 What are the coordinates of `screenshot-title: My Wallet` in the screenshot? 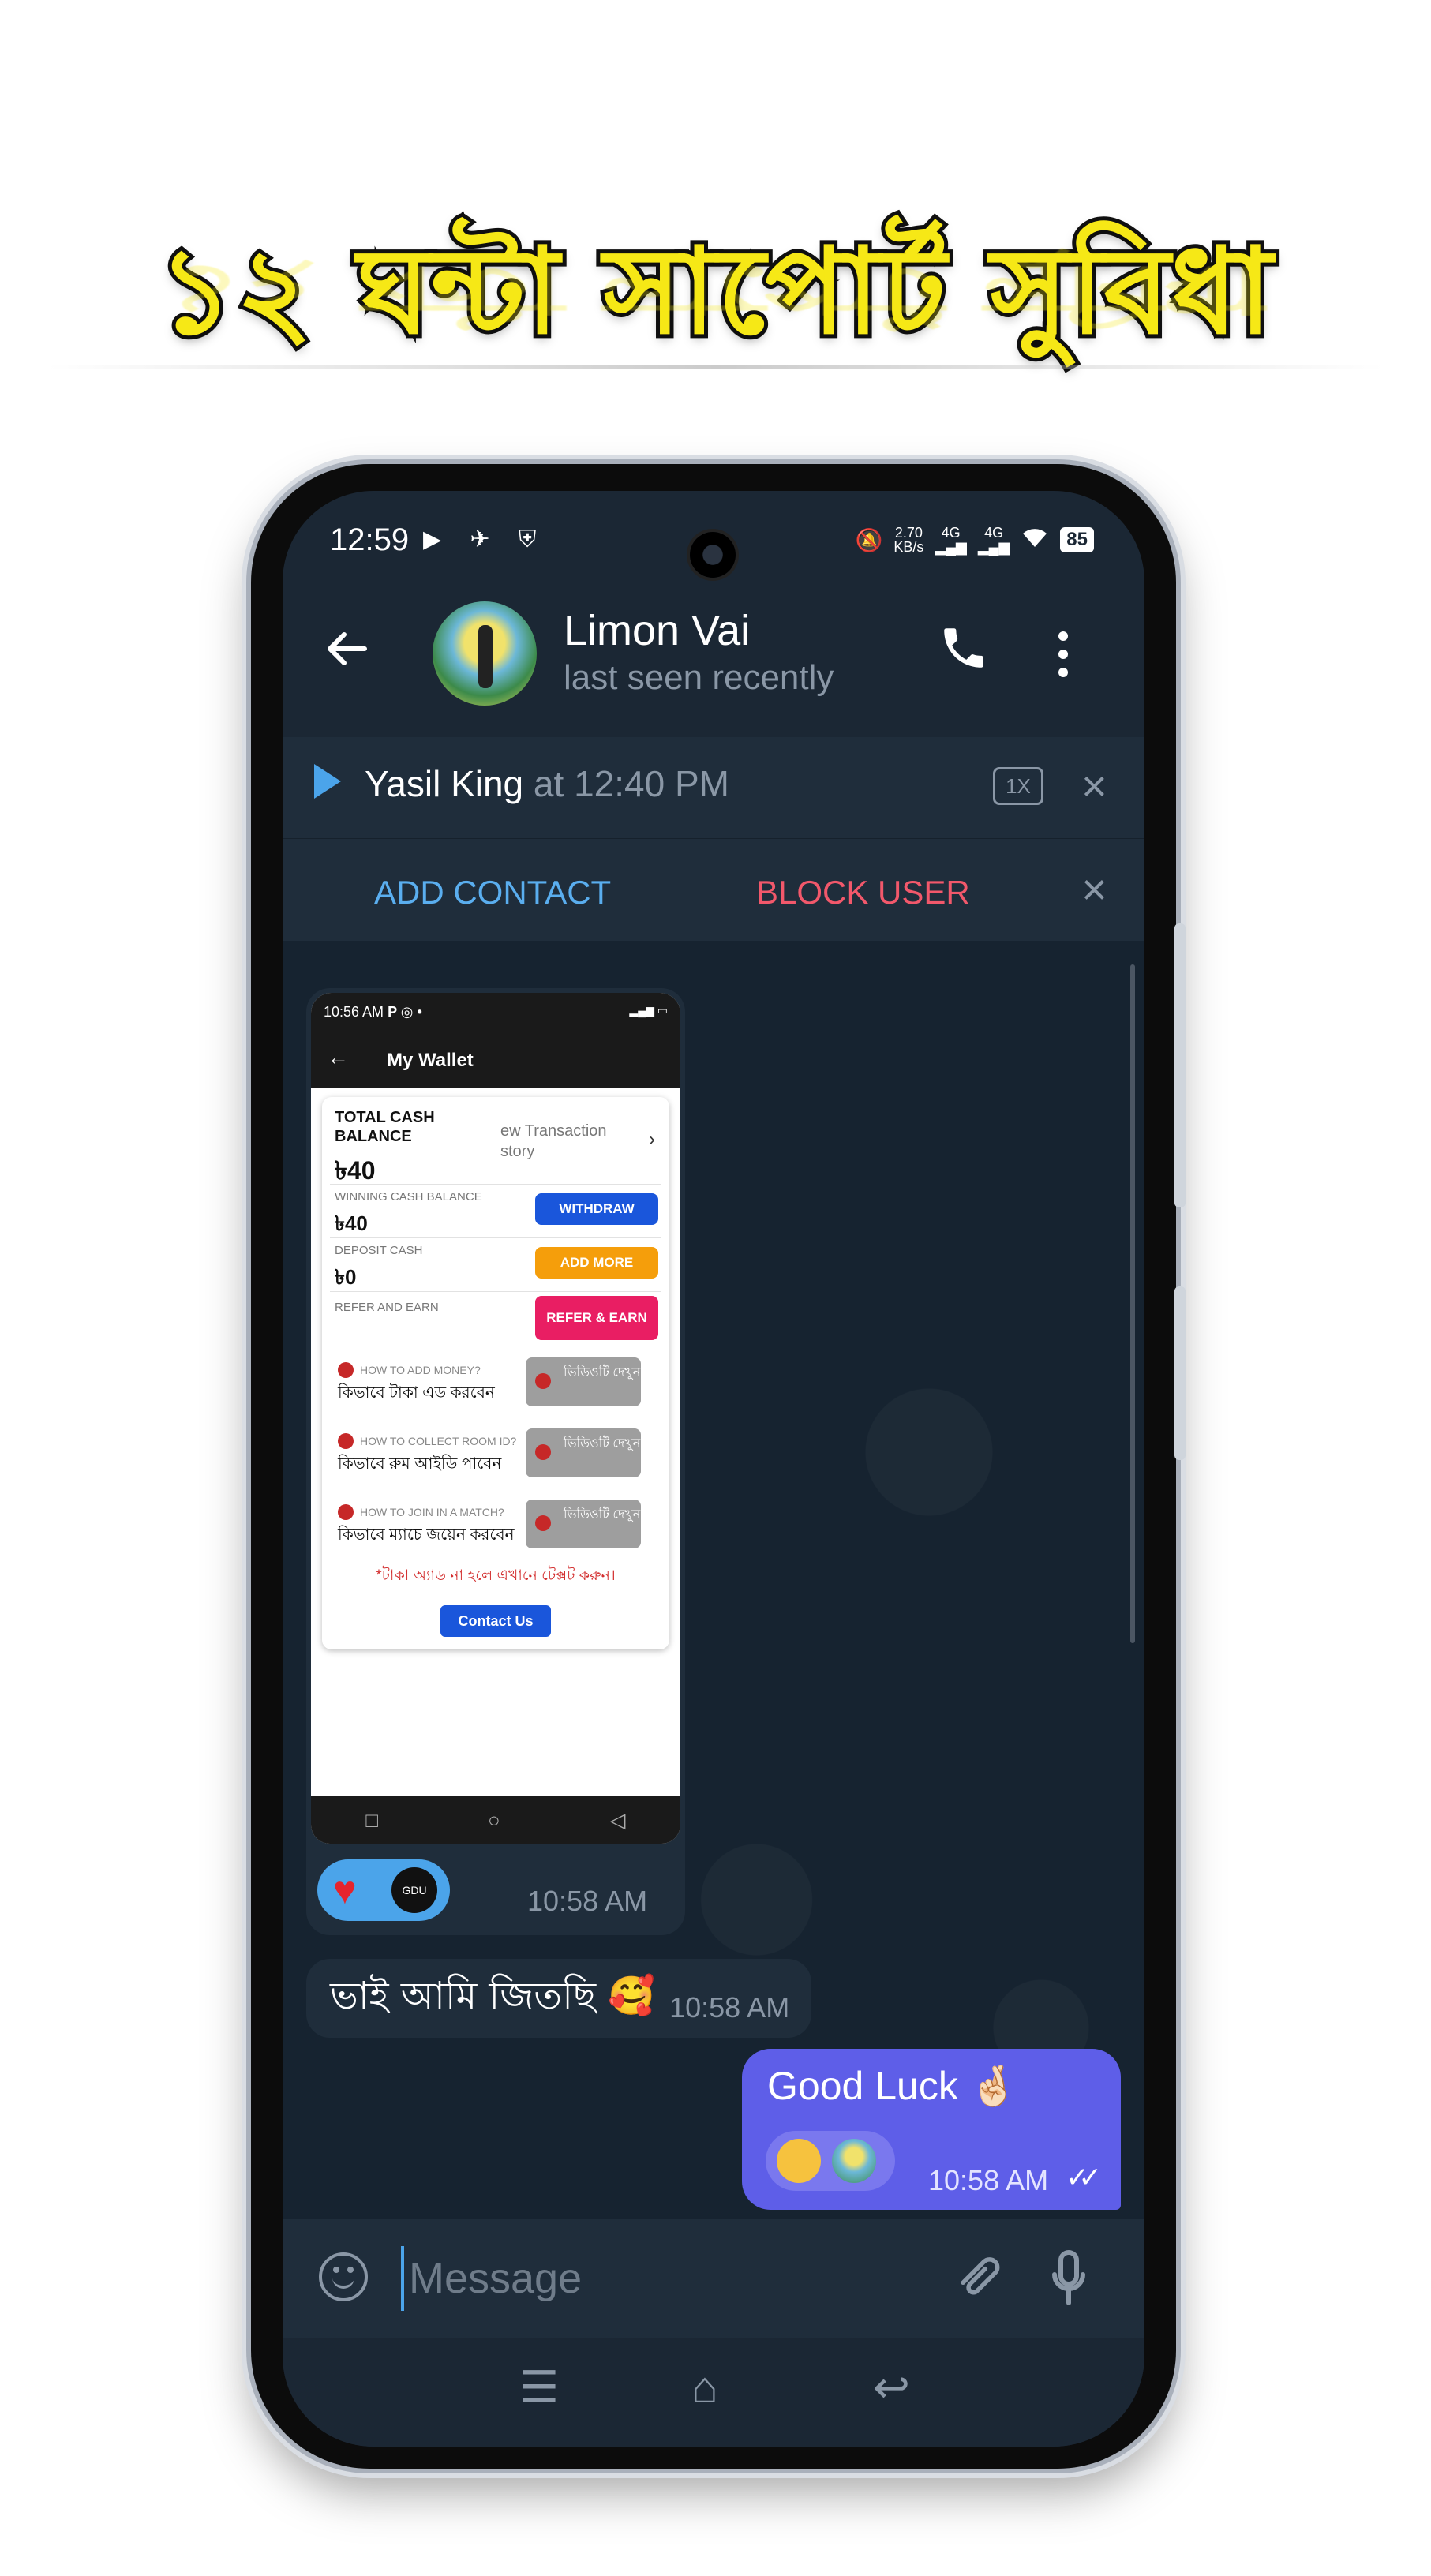 It's located at (430, 1060).